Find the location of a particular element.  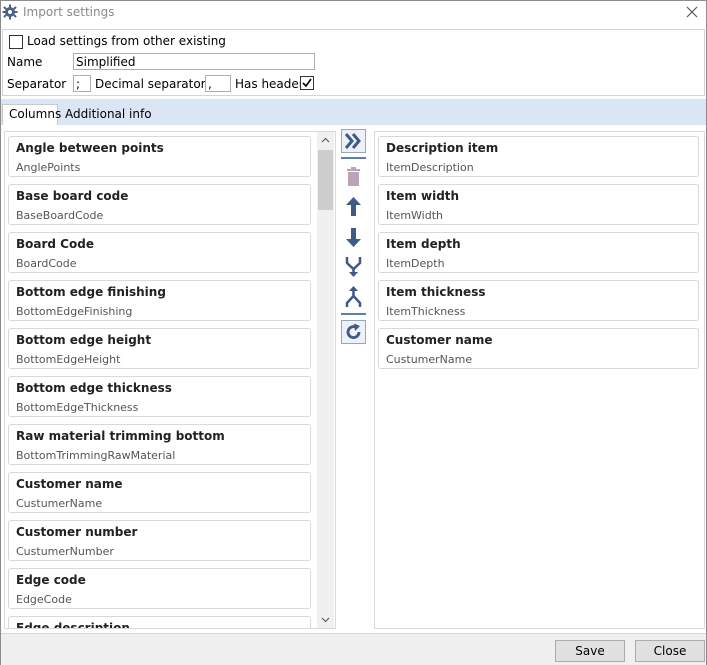

delete-icon is located at coordinates (353, 176).